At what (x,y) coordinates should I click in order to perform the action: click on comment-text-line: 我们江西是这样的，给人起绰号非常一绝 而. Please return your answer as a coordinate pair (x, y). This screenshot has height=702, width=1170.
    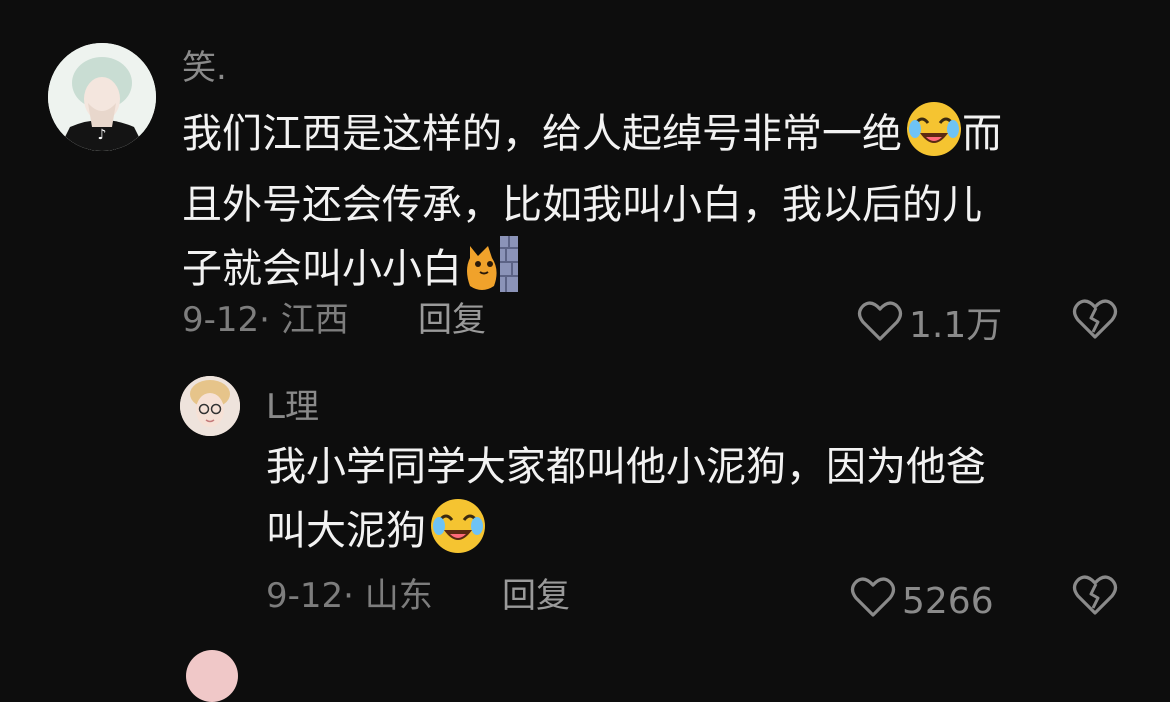
    Looking at the image, I should click on (662, 138).